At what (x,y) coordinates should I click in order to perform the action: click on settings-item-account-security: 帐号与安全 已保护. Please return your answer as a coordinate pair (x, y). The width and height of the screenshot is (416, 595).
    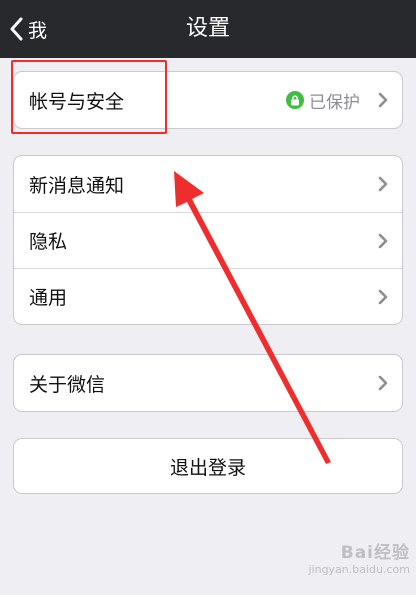
    Looking at the image, I should click on (208, 100).